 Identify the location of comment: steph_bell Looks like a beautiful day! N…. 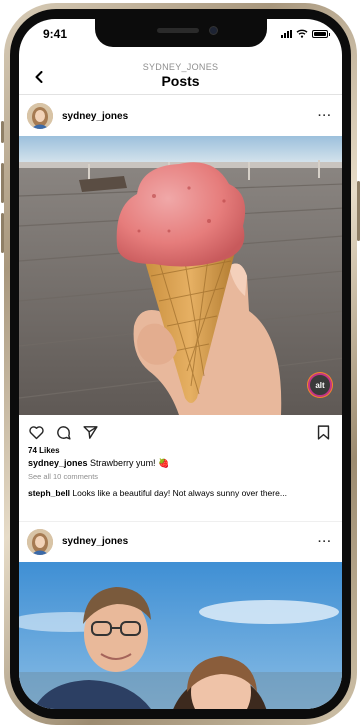
(181, 493).